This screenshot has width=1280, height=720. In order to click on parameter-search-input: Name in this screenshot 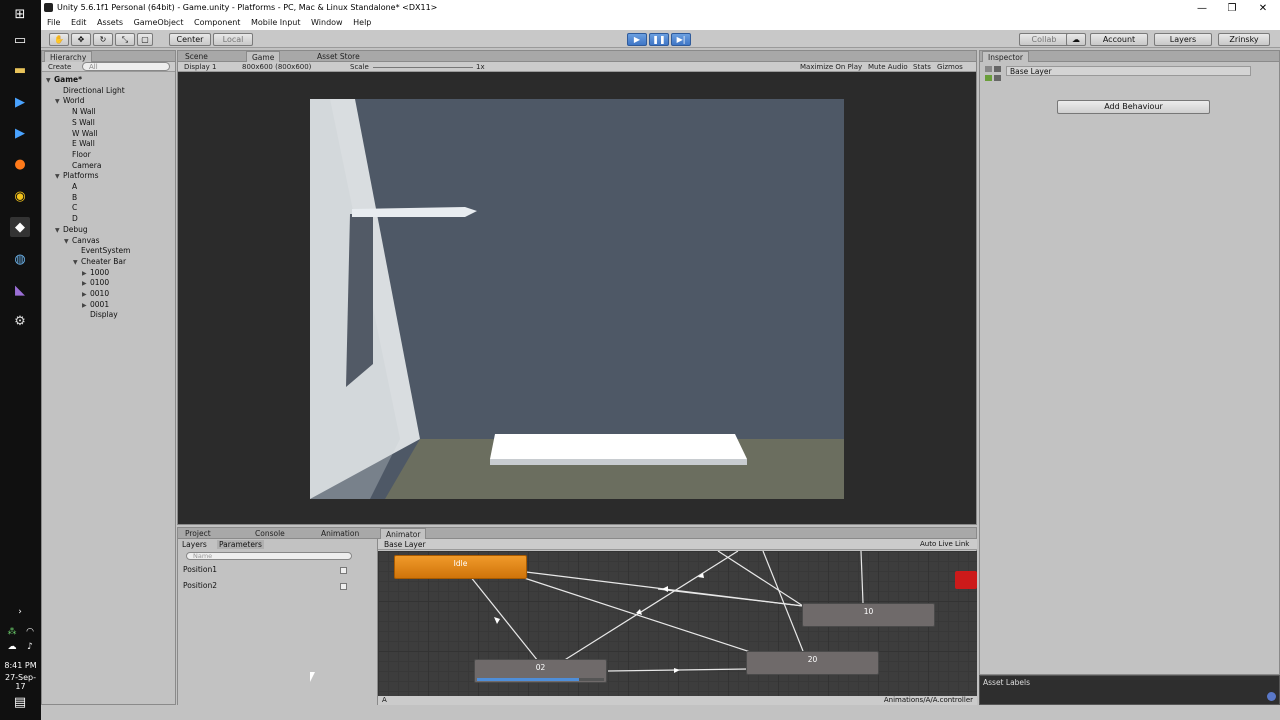, I will do `click(269, 556)`.